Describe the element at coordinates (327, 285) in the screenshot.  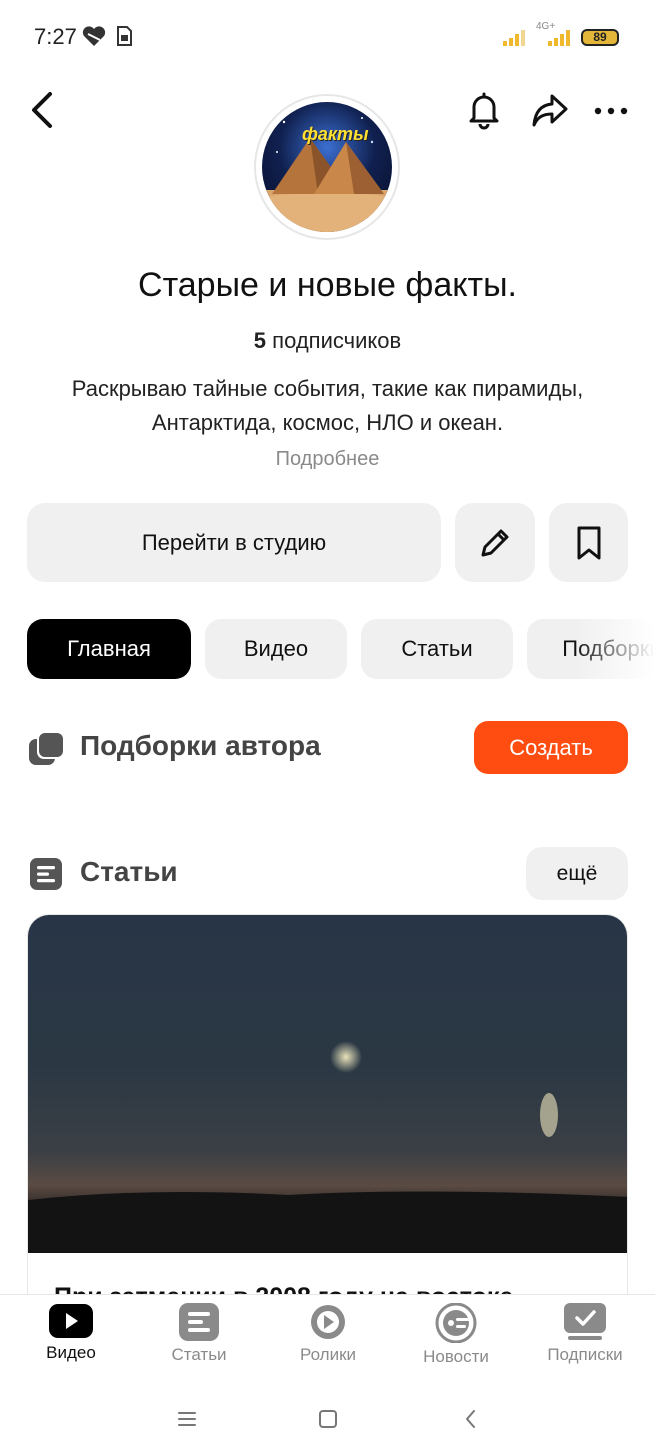
I see `channel-title: Старые и новые факты.` at that location.